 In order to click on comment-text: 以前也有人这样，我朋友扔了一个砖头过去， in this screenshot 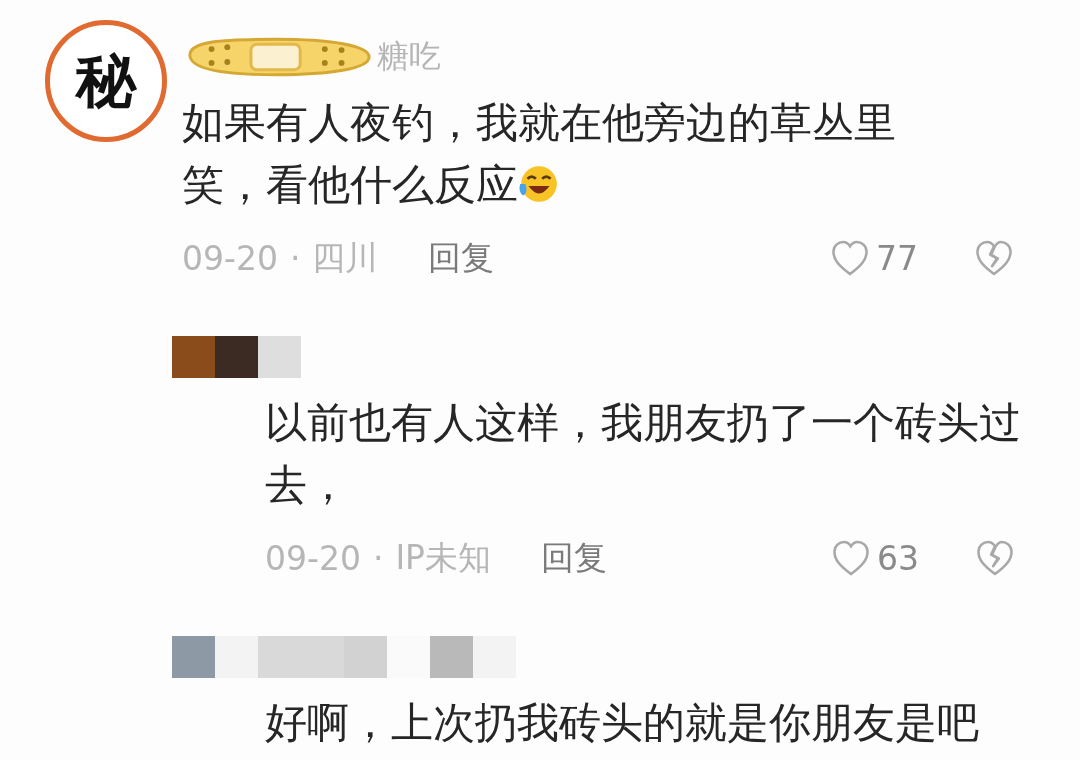, I will do `click(643, 454)`.